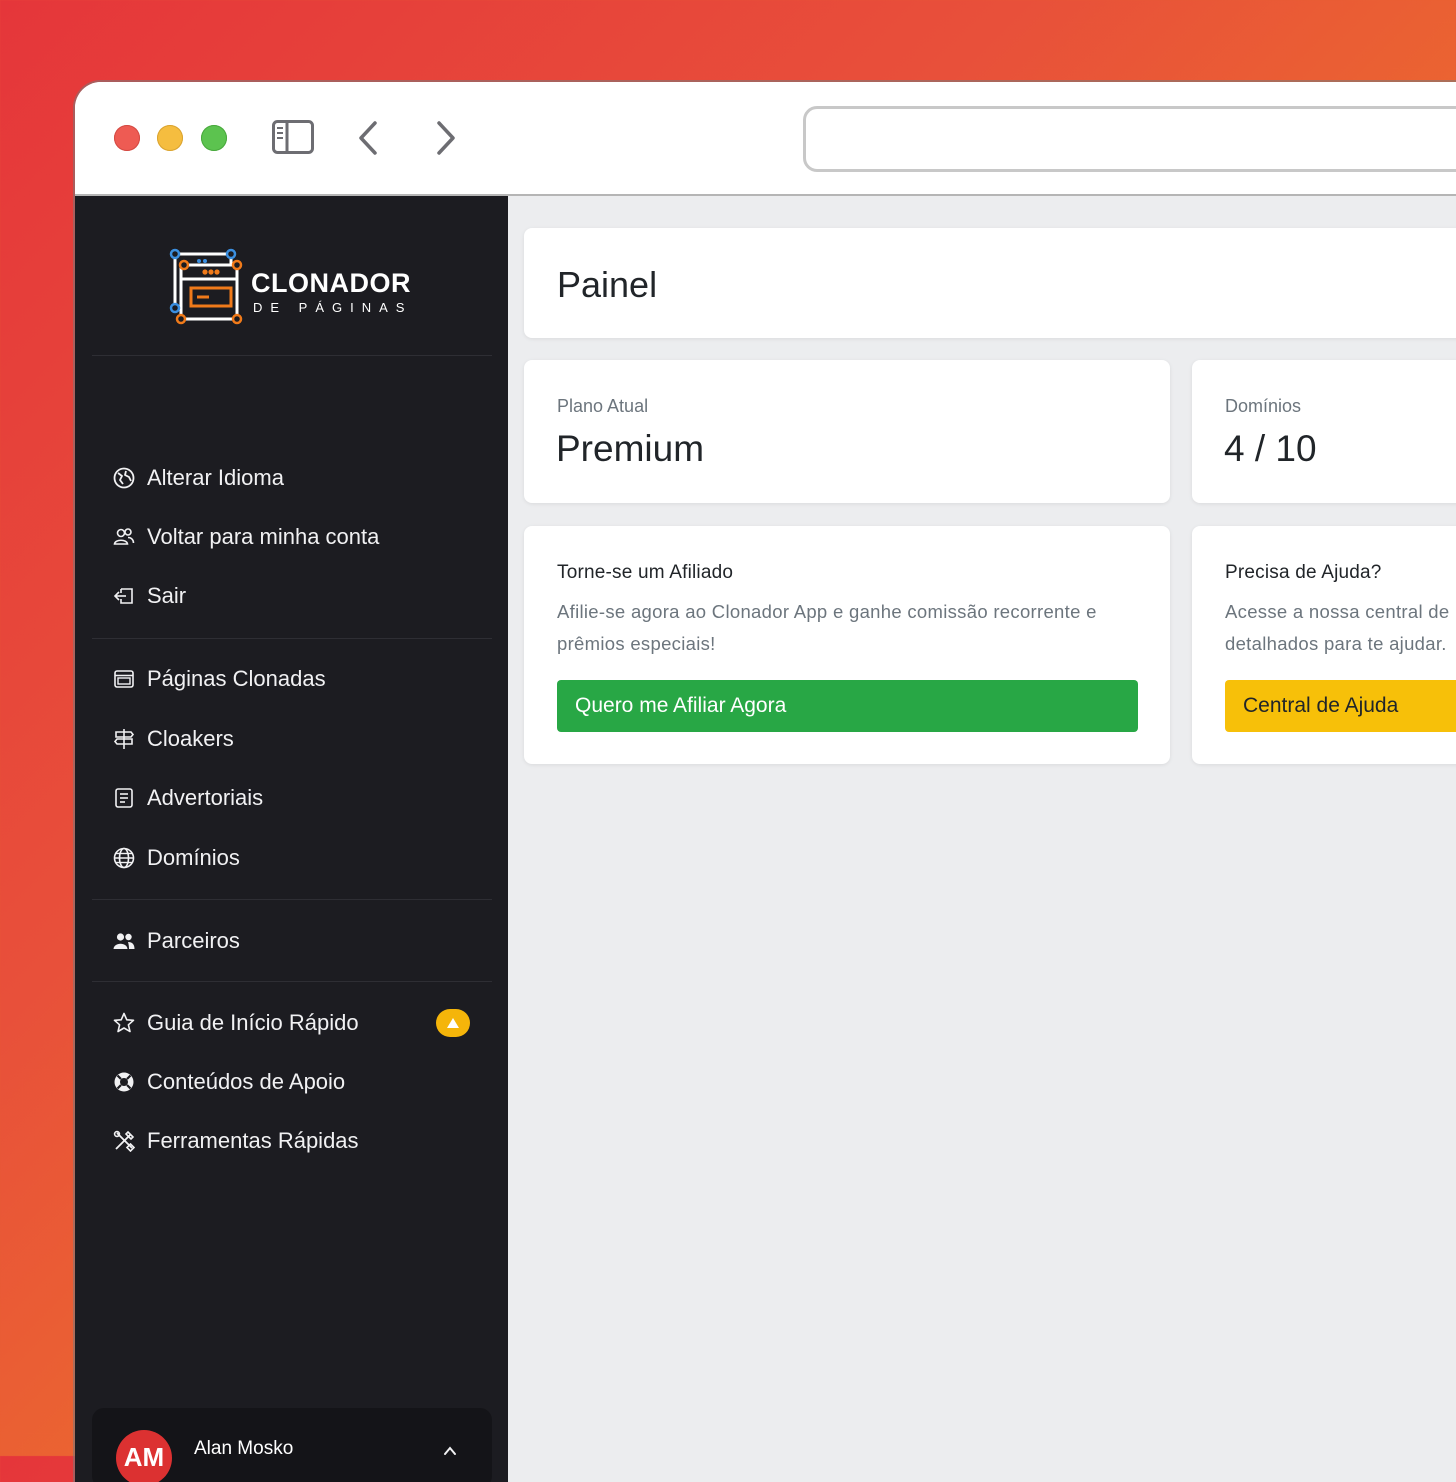 This screenshot has height=1482, width=1456. What do you see at coordinates (333, 307) in the screenshot?
I see `brand-tagline: DE PÁGINAS` at bounding box center [333, 307].